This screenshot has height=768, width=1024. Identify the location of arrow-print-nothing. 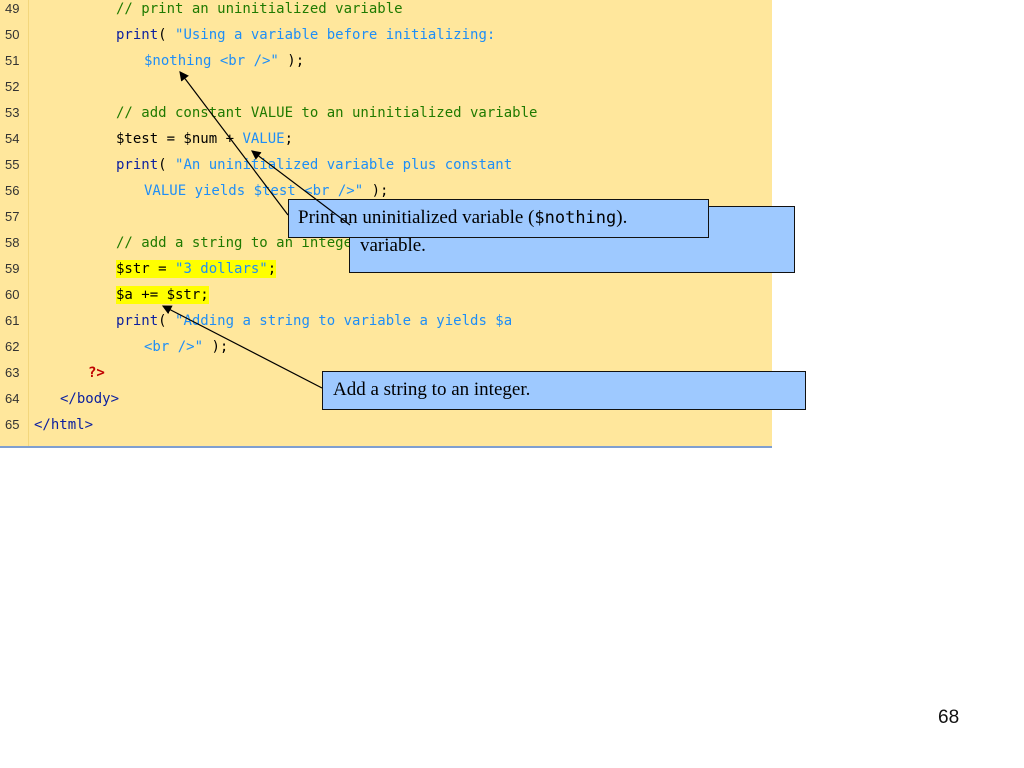
(234, 143).